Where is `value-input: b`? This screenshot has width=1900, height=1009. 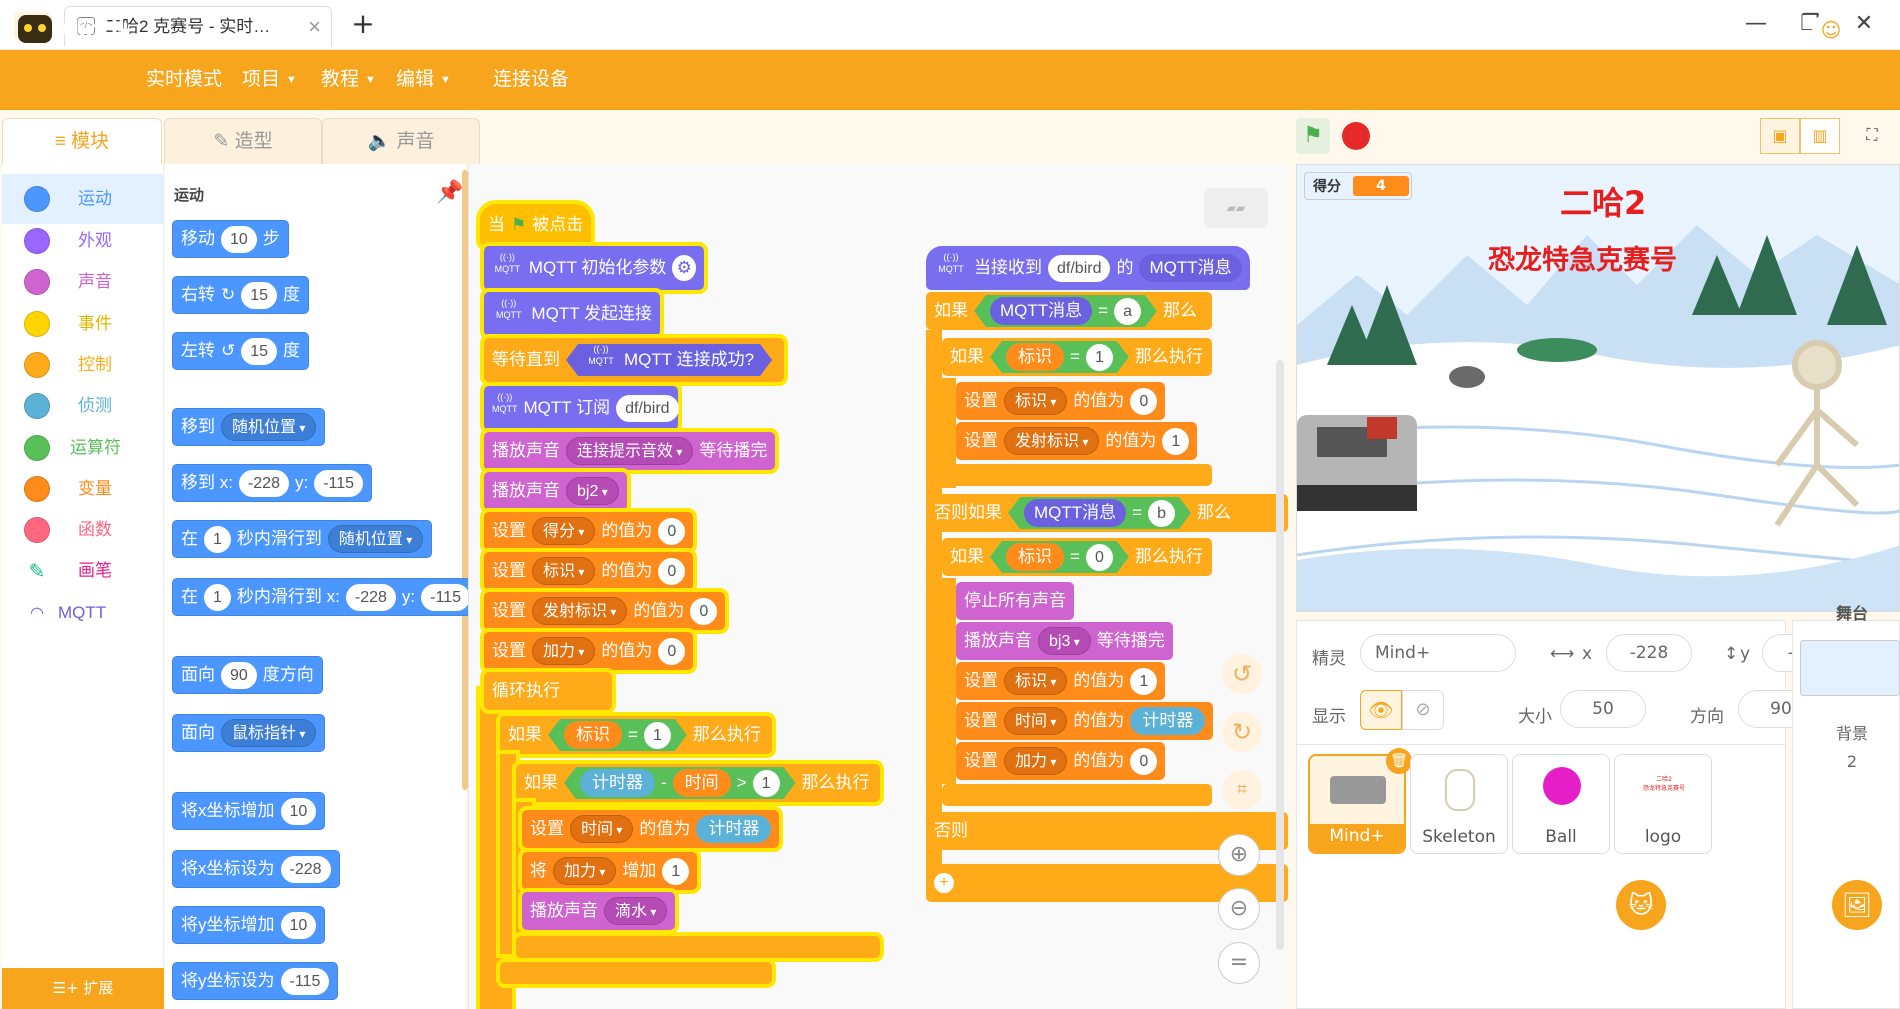 value-input: b is located at coordinates (1161, 513).